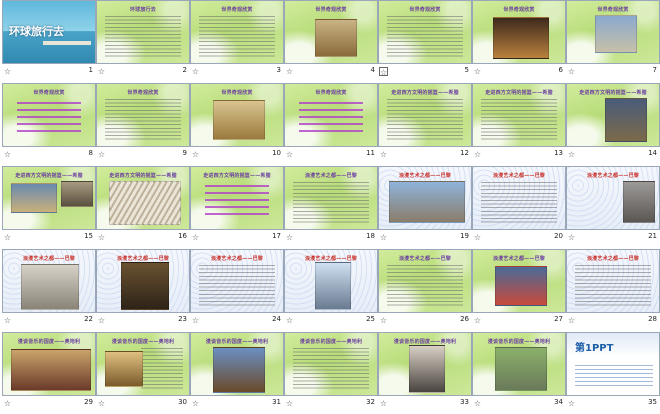 Image resolution: width=660 pixels, height=414 pixels. I want to click on slide-item: 世界奇观欣赏 ☆ 8, so click(49, 124).